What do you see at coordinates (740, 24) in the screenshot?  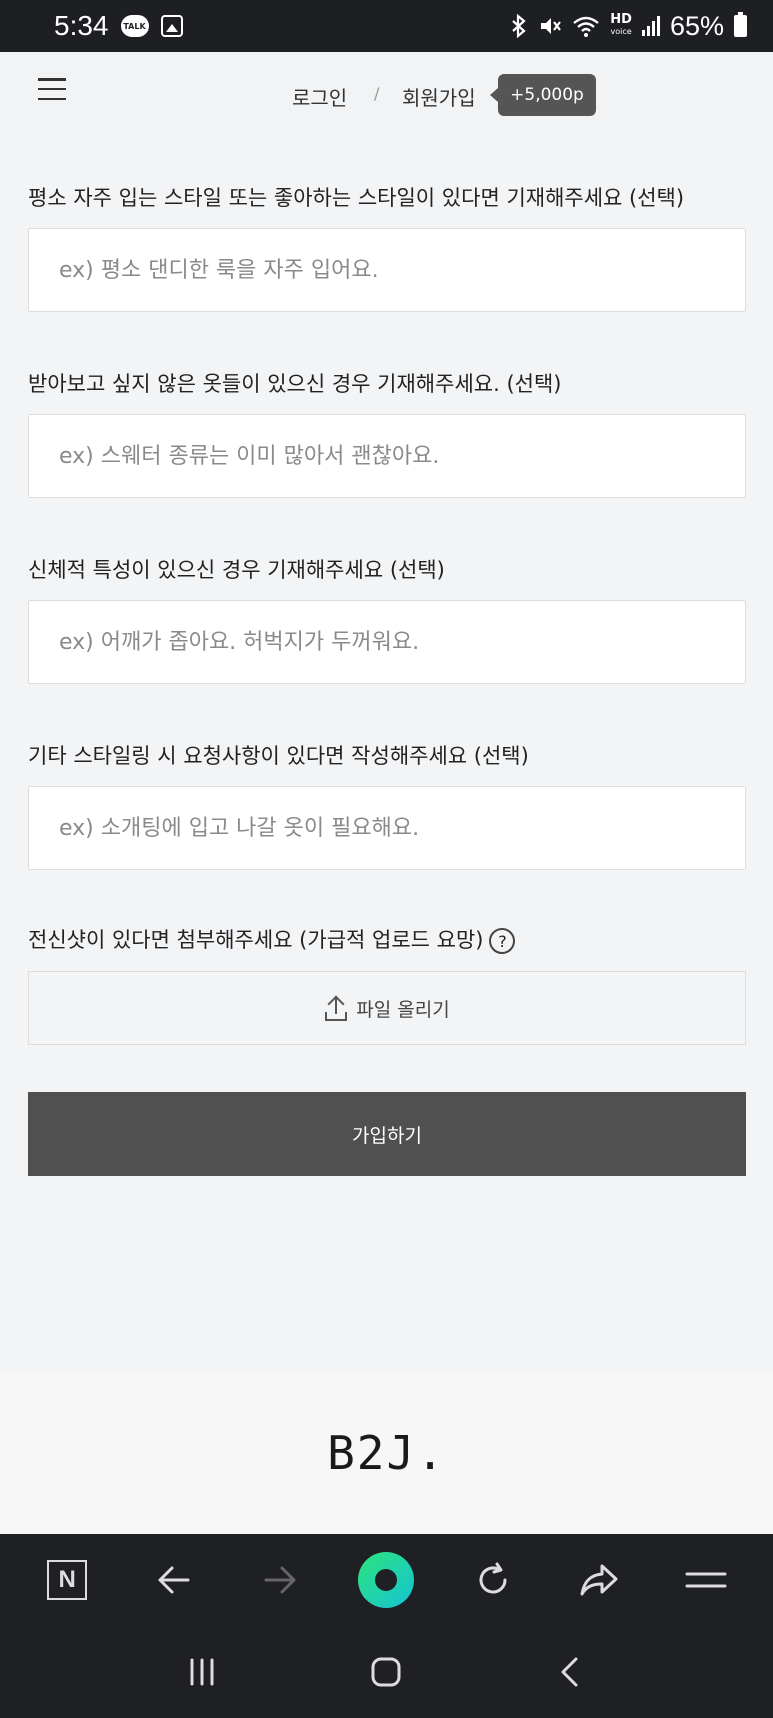 I see `battery-icon` at bounding box center [740, 24].